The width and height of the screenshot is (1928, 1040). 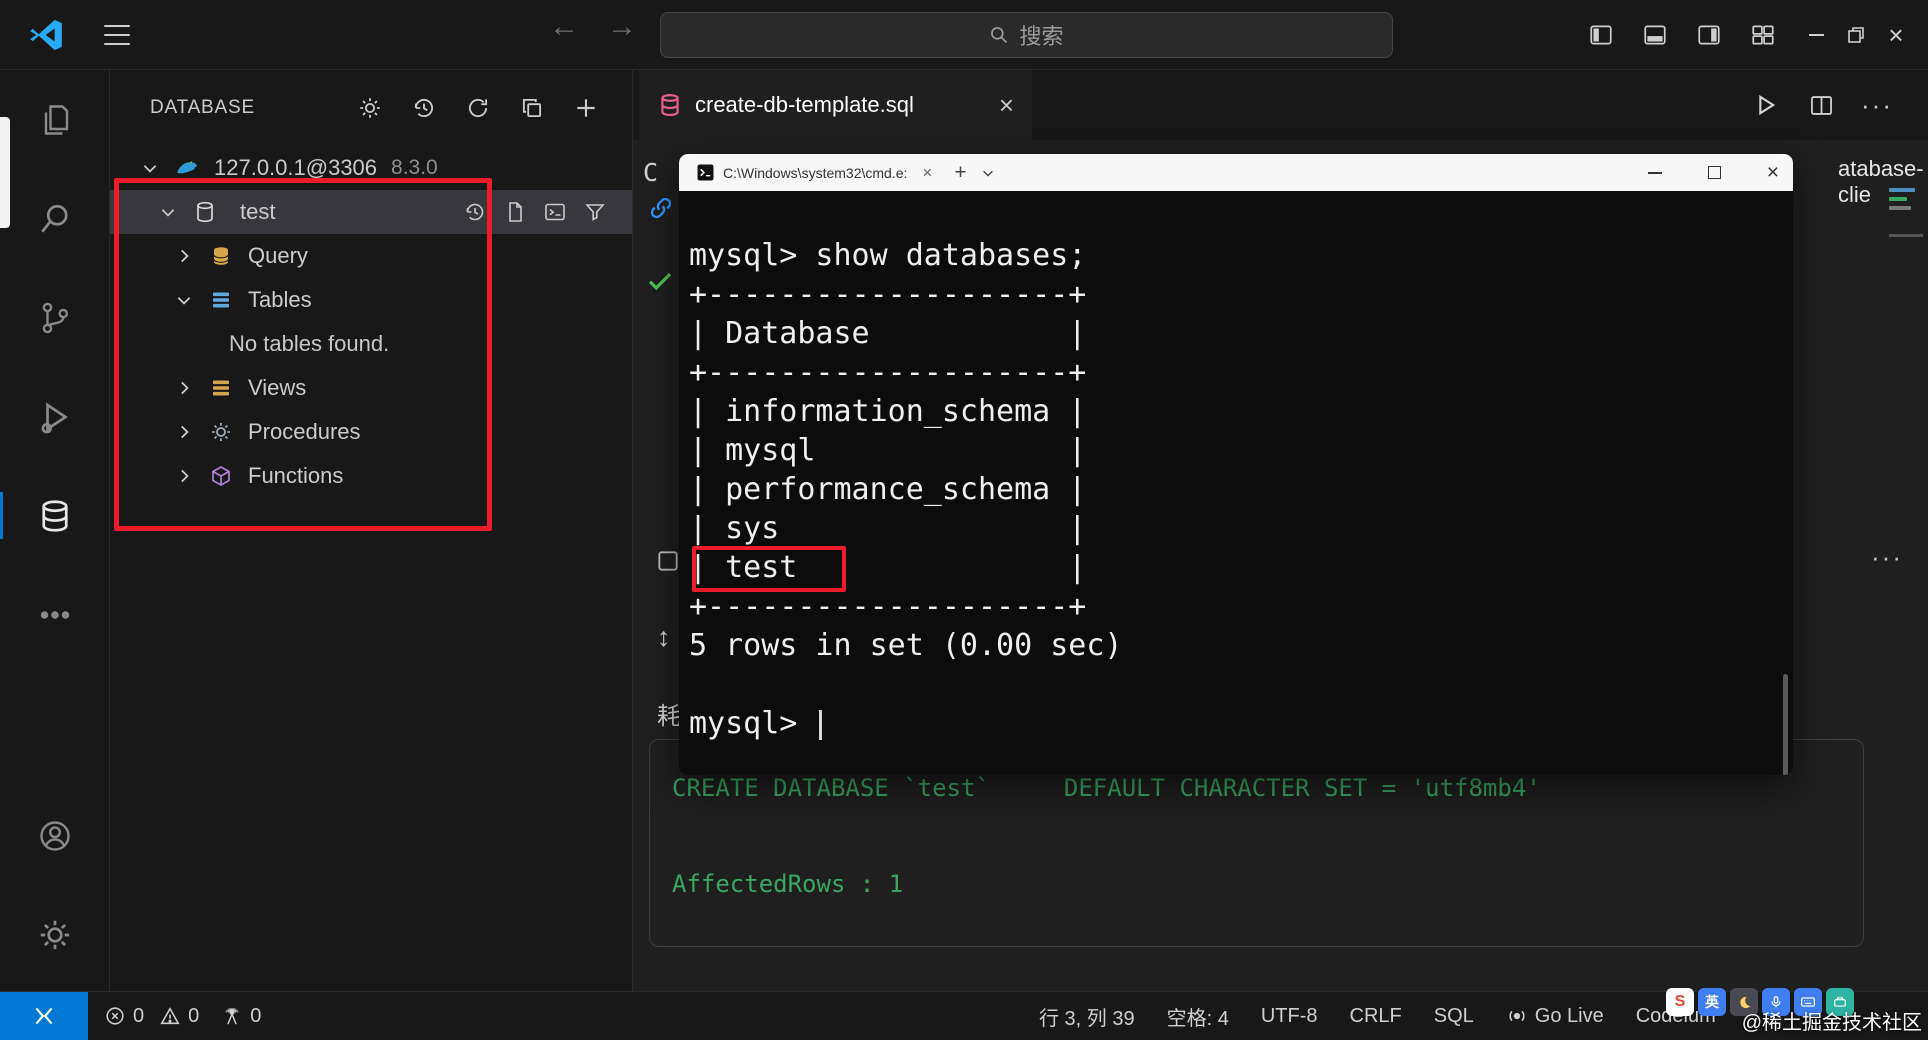 I want to click on ime-toolbar: S 英, so click(x=1760, y=1002).